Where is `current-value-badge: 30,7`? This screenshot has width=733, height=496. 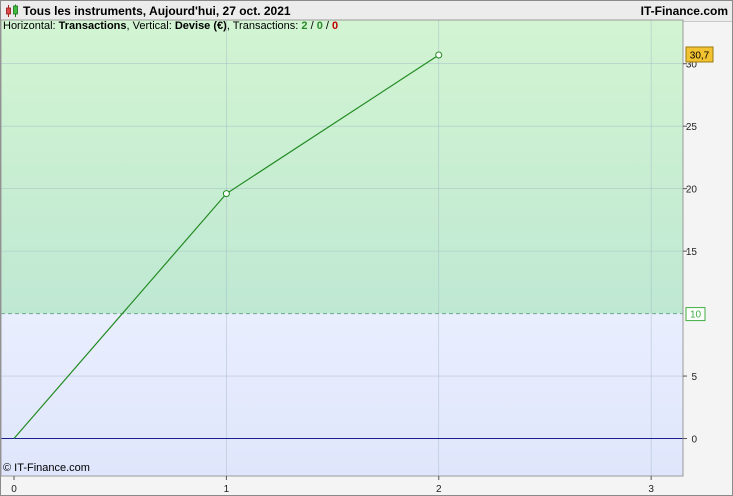 current-value-badge: 30,7 is located at coordinates (699, 54).